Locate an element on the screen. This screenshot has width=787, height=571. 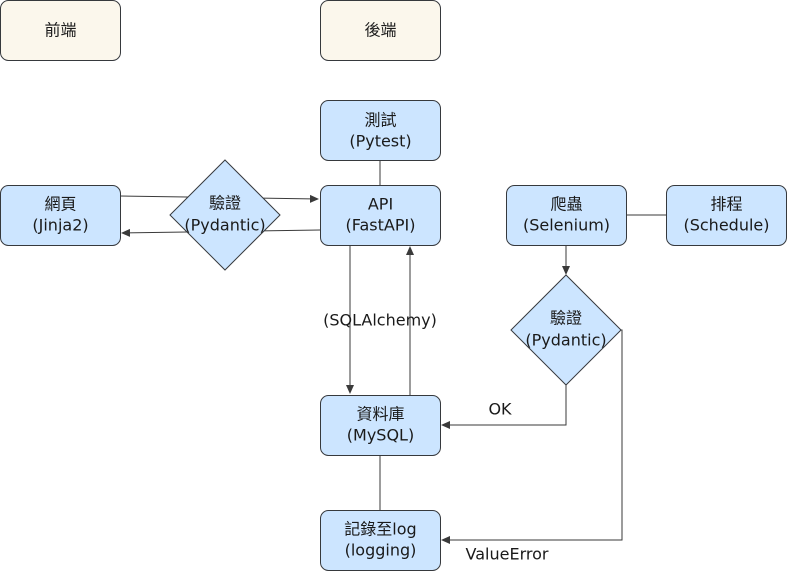
node-validate-front-title: 驗證 is located at coordinates (225, 203).